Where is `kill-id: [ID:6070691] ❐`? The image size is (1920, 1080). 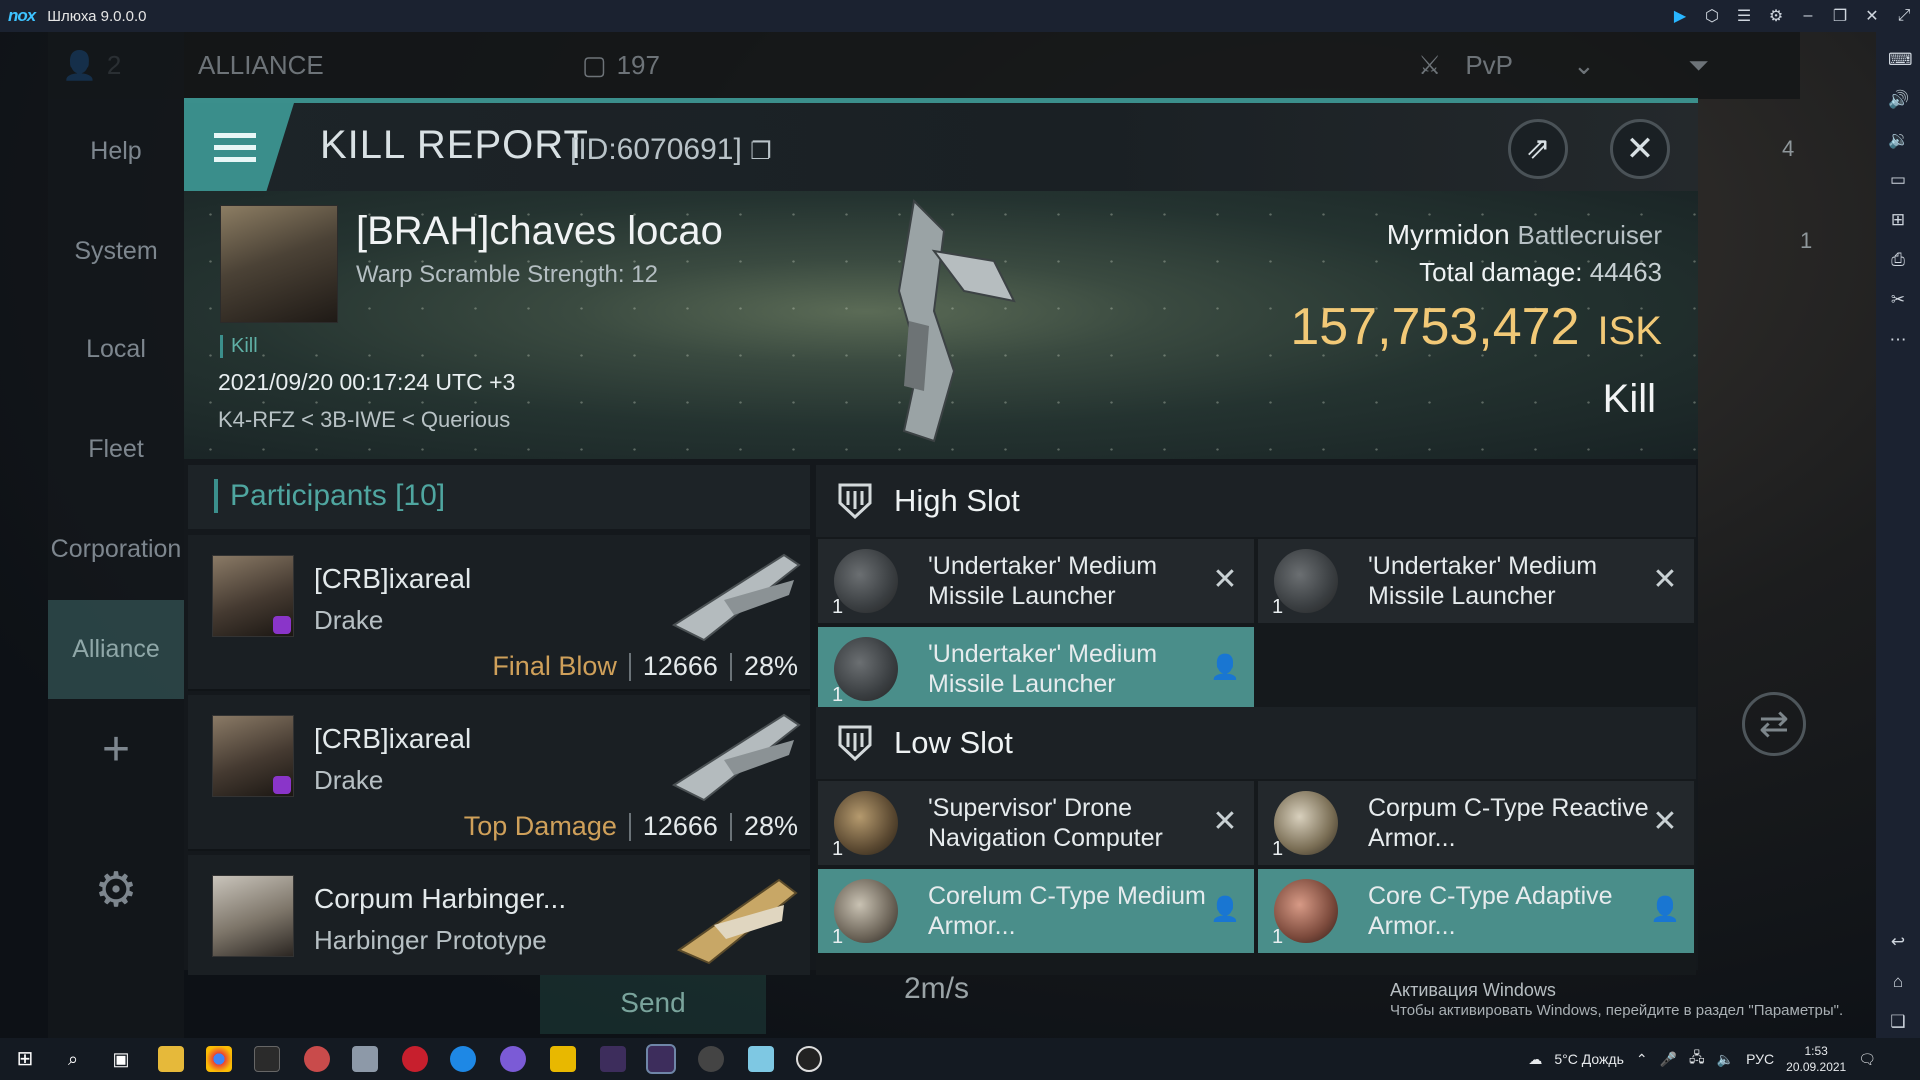 kill-id: [ID:6070691] ❐ is located at coordinates (671, 150).